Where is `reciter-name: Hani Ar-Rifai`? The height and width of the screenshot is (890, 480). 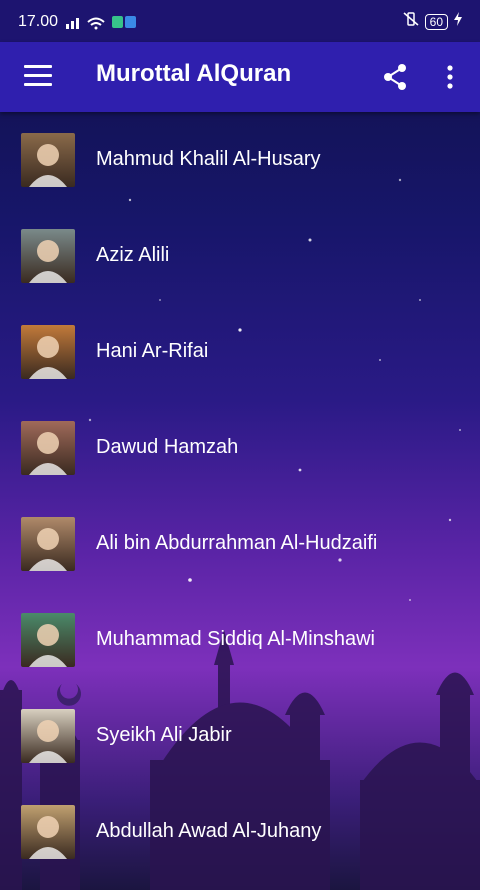
reciter-name: Hani Ar-Rifai is located at coordinates (152, 351).